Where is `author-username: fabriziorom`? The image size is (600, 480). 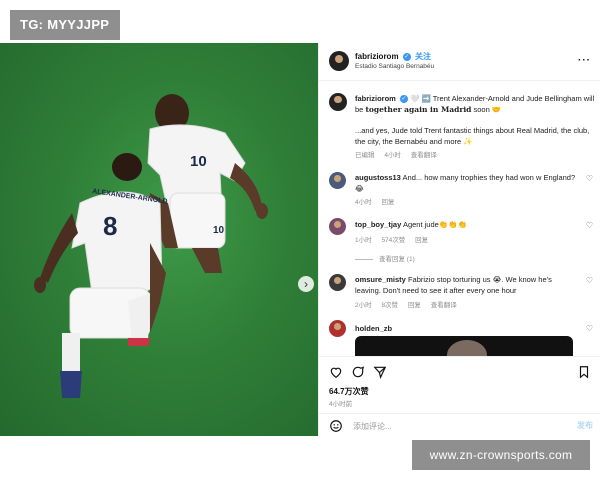 author-username: fabriziorom is located at coordinates (377, 56).